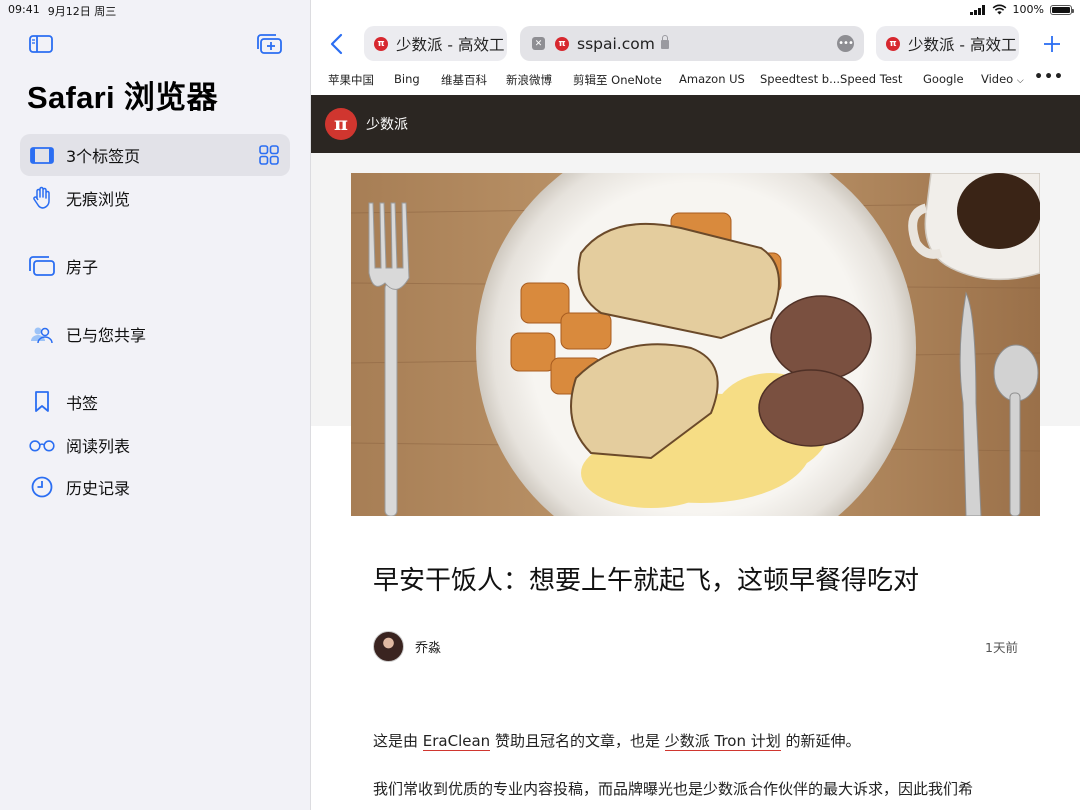  Describe the element at coordinates (1049, 77) in the screenshot. I see `more-favorites-button: •••` at that location.